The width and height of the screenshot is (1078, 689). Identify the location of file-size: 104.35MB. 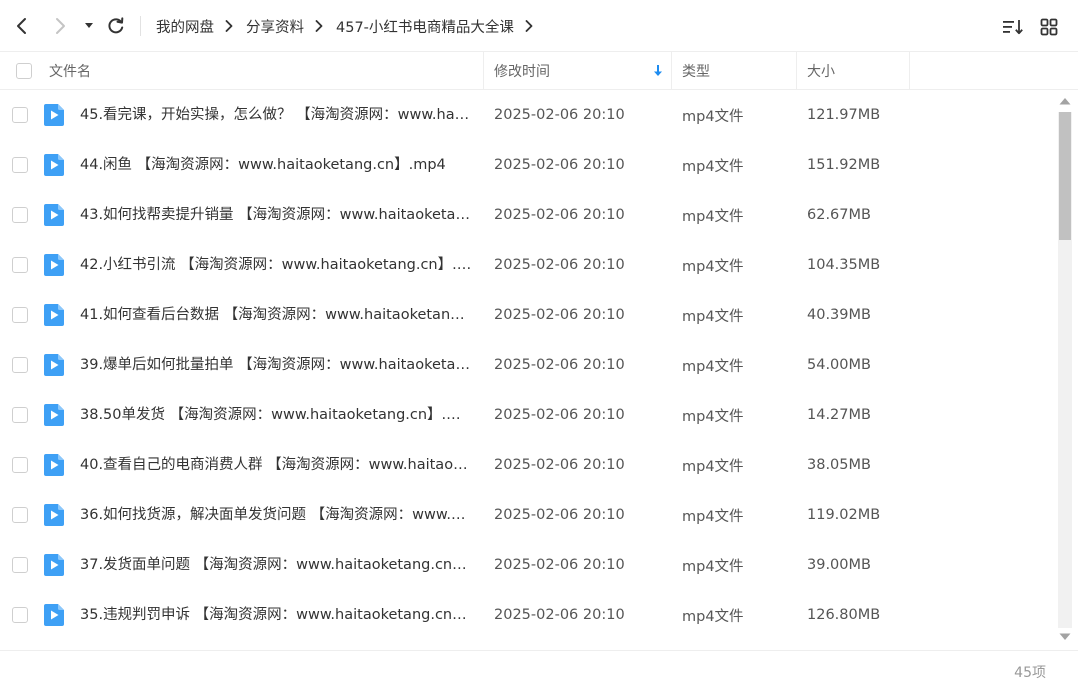
(844, 265).